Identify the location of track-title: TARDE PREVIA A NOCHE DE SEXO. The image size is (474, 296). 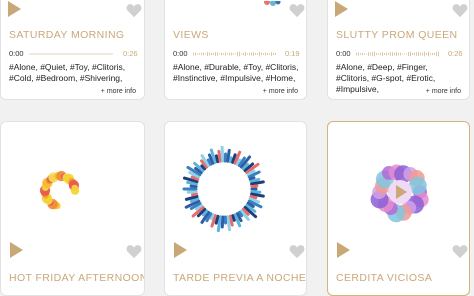
(240, 278).